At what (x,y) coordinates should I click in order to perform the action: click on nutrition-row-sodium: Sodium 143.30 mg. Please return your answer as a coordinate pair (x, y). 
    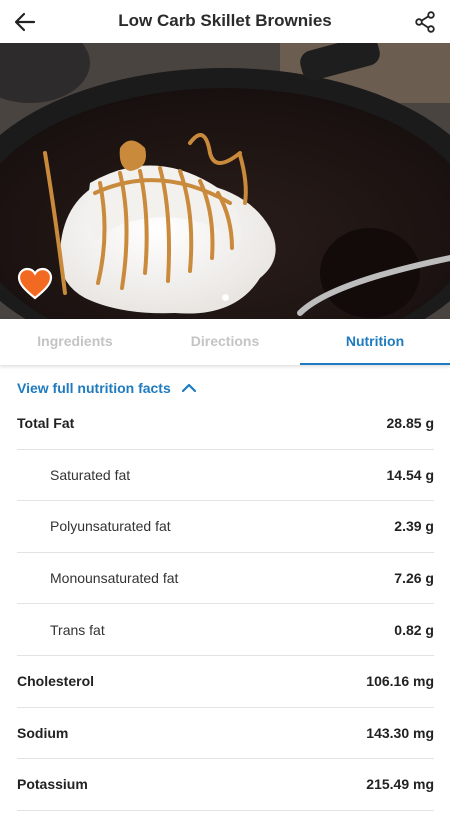
    Looking at the image, I should click on (225, 734).